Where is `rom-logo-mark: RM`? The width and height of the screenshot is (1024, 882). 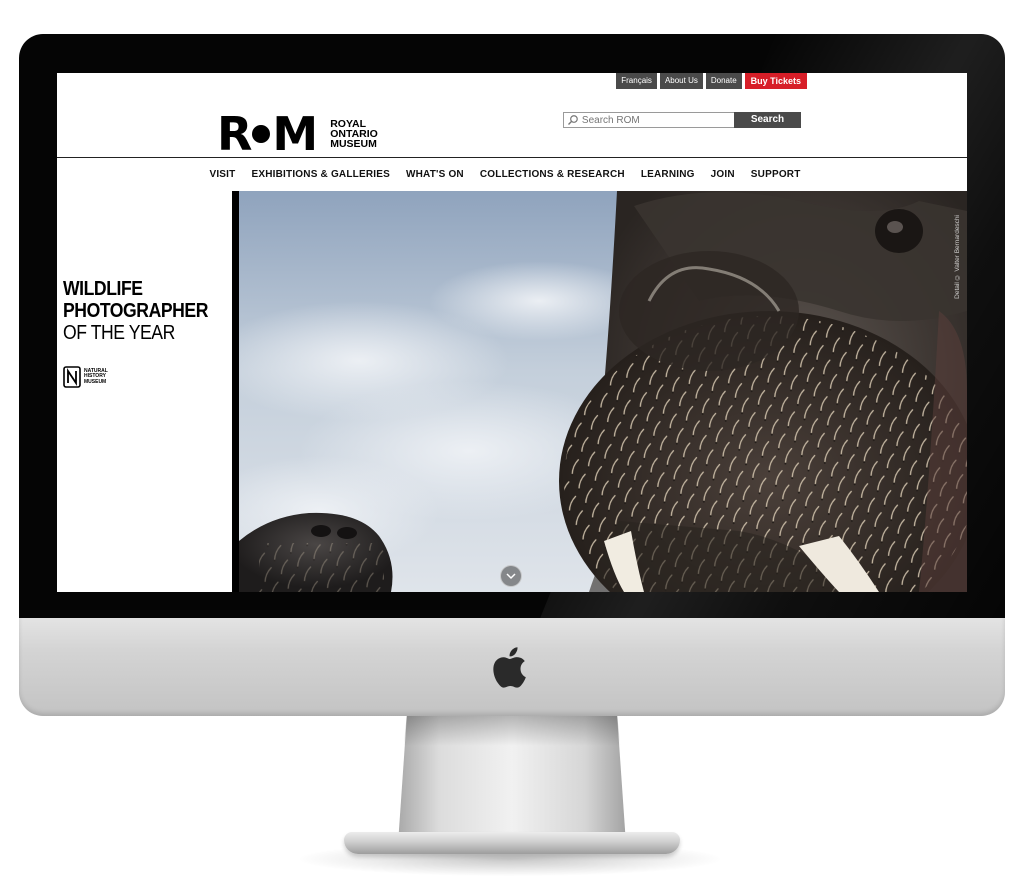
rom-logo-mark: RM is located at coordinates (267, 134).